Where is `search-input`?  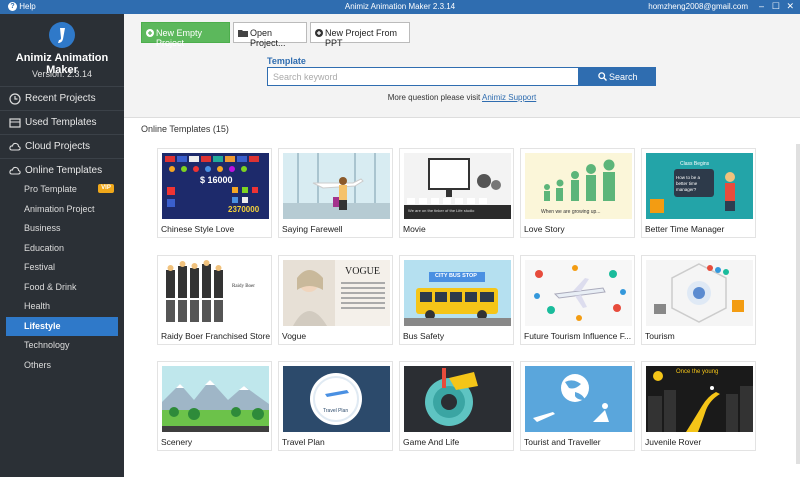
search-input is located at coordinates (423, 76).